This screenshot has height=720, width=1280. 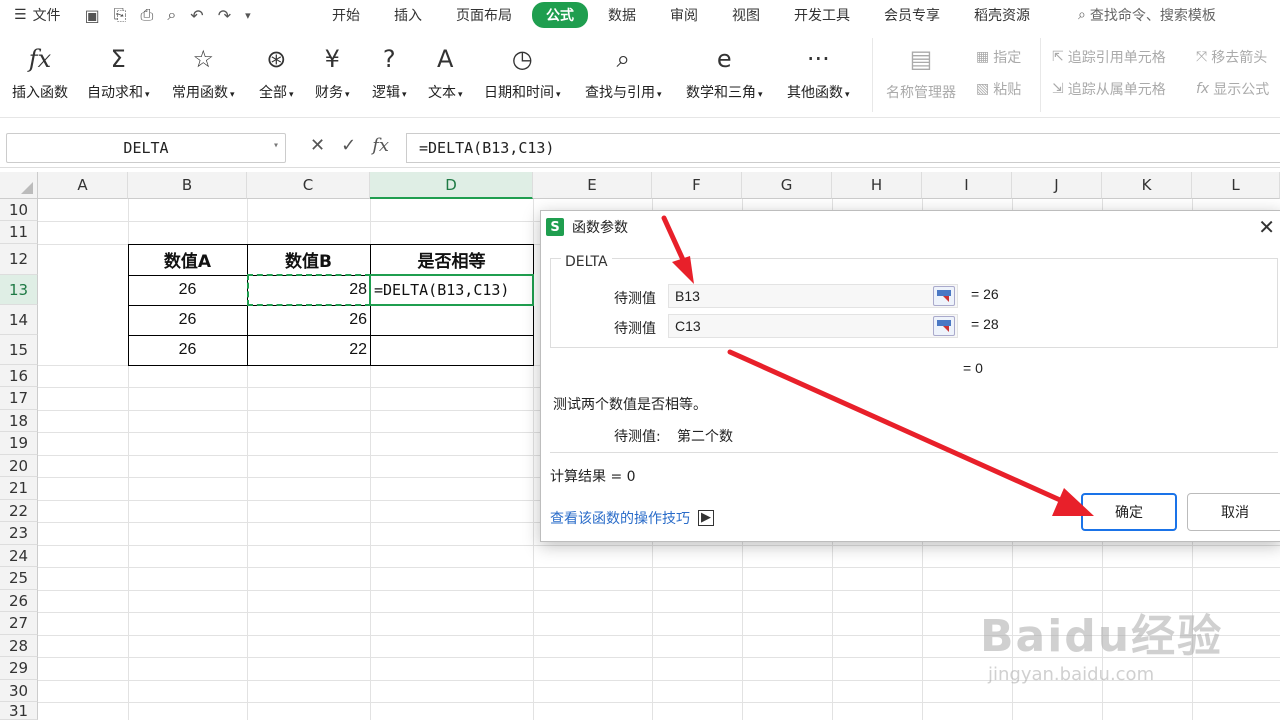 What do you see at coordinates (187, 320) in the screenshot?
I see `cell-b14: 26` at bounding box center [187, 320].